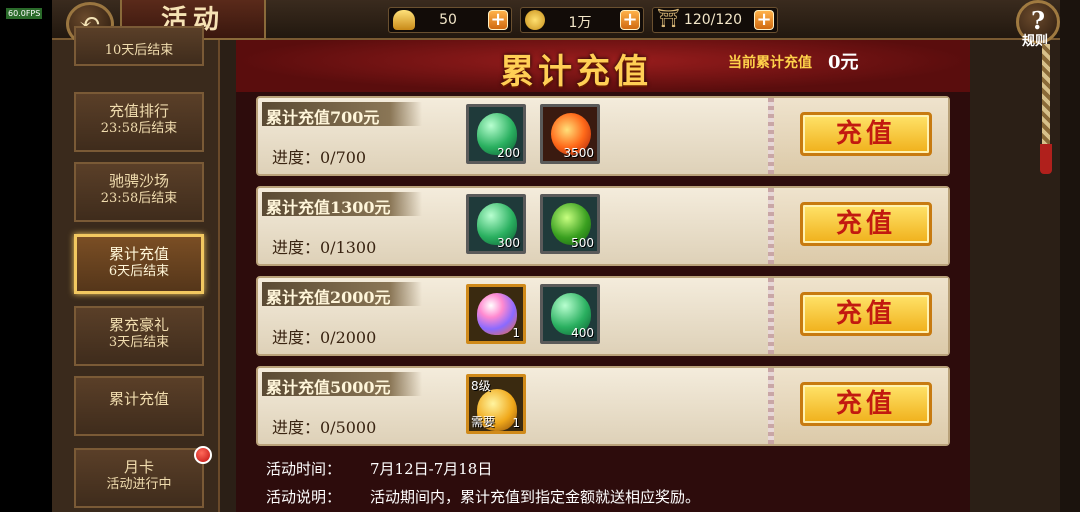 Image resolution: width=1080 pixels, height=512 pixels. I want to click on activity-time: 活动时间： 7月12日-7月18日, so click(379, 468).